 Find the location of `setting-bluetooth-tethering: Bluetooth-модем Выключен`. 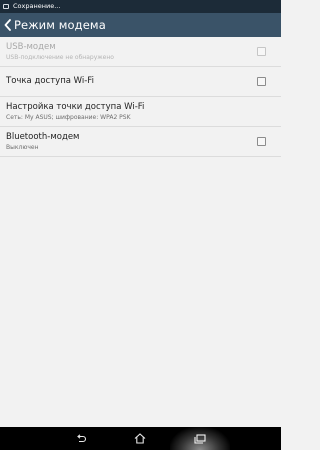

setting-bluetooth-tethering: Bluetooth-модем Выключен is located at coordinates (140, 142).